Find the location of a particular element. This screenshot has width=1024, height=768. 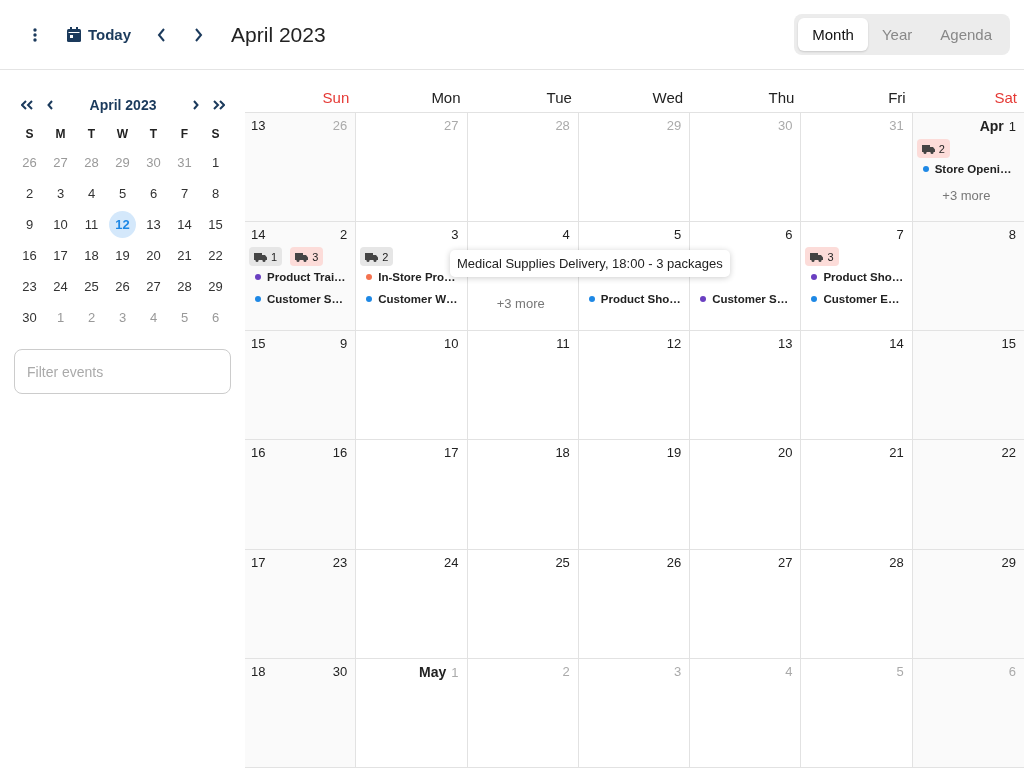

date-cell: 28 is located at coordinates (184, 286).